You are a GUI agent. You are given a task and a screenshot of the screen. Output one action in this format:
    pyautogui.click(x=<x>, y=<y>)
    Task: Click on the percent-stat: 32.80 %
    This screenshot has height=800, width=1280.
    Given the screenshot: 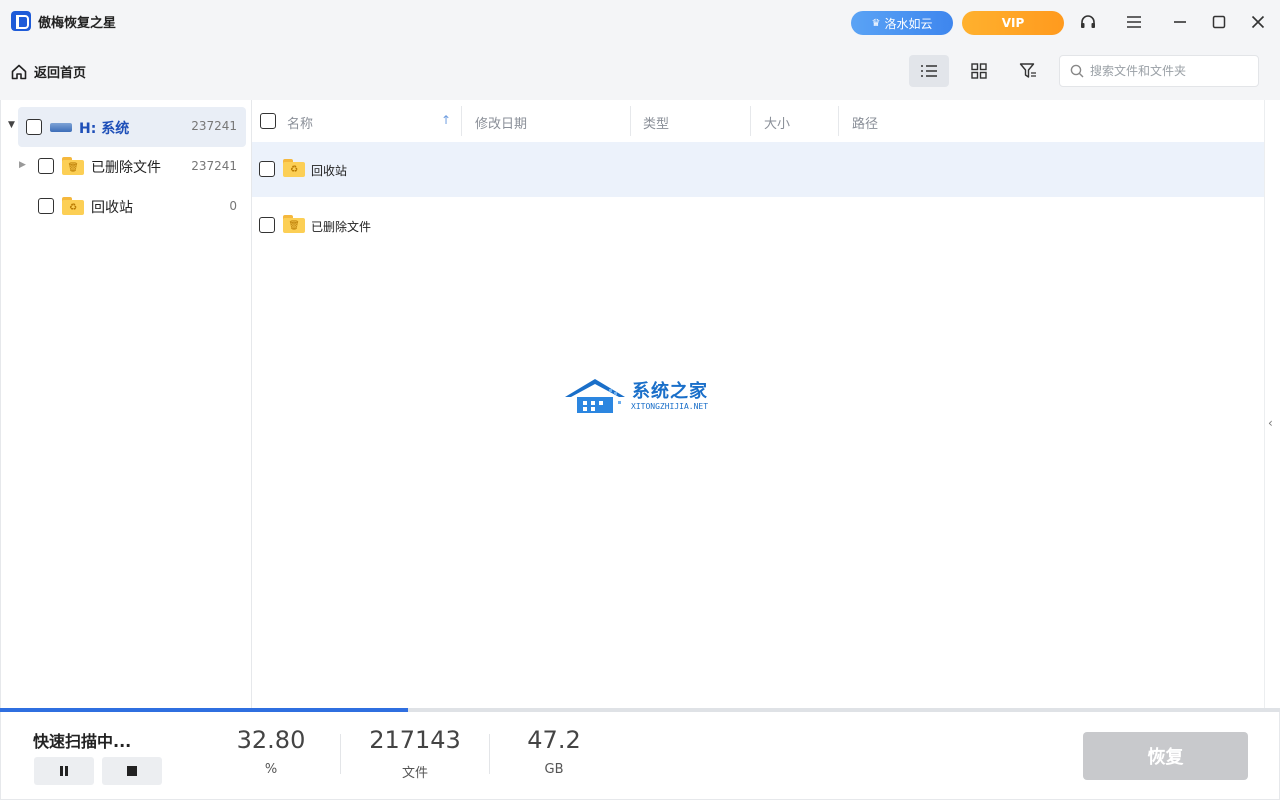 What is the action you would take?
    pyautogui.click(x=271, y=751)
    